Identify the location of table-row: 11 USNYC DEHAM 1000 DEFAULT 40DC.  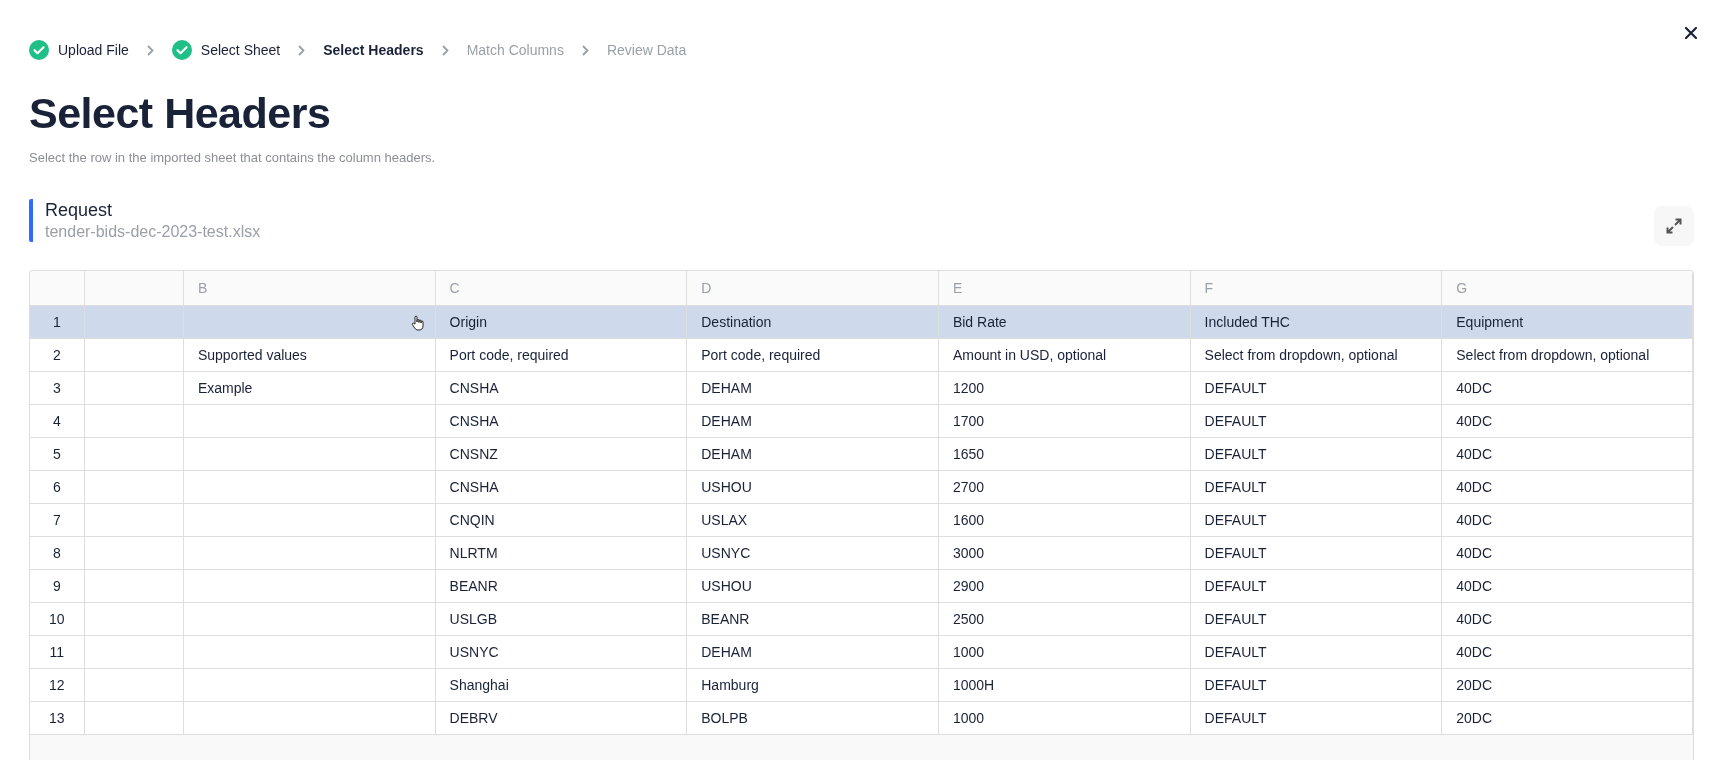
(861, 652).